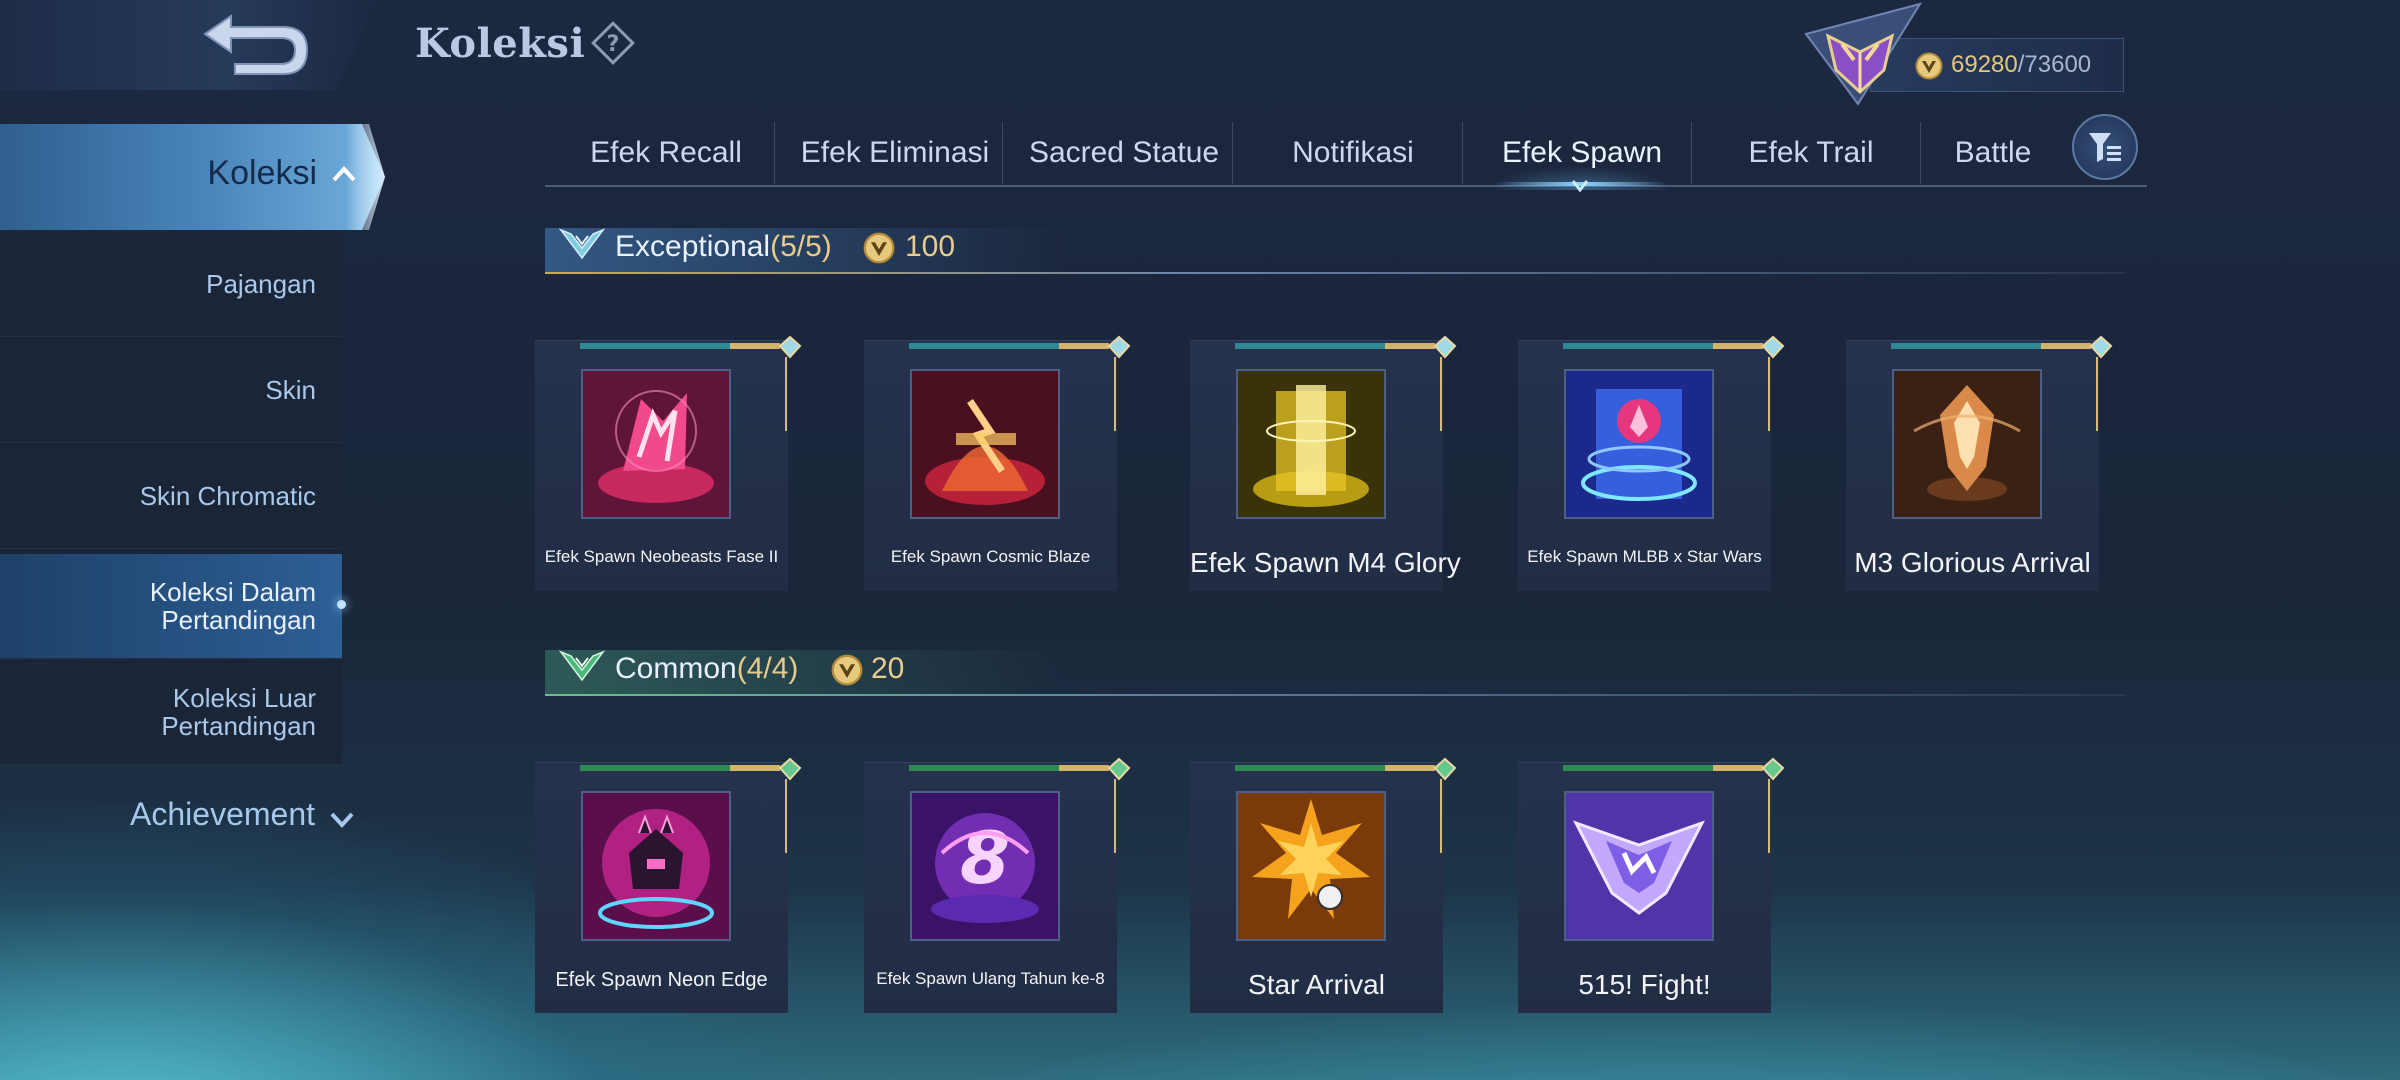 Image resolution: width=2400 pixels, height=1080 pixels. Describe the element at coordinates (676, 668) in the screenshot. I see `section-common-name: Common` at that location.